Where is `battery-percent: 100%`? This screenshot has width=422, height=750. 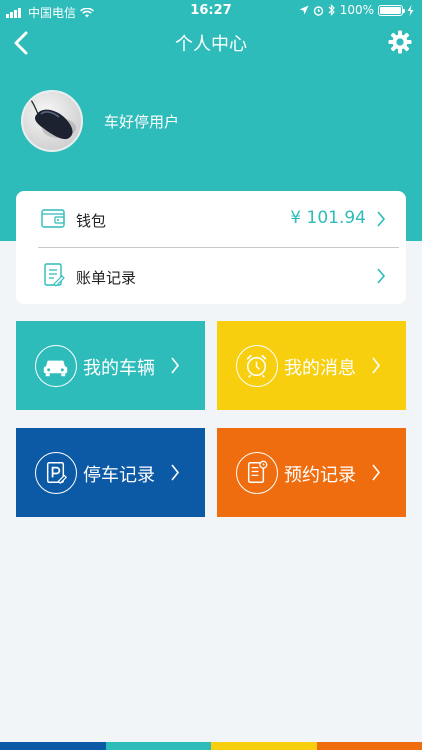 battery-percent: 100% is located at coordinates (356, 10).